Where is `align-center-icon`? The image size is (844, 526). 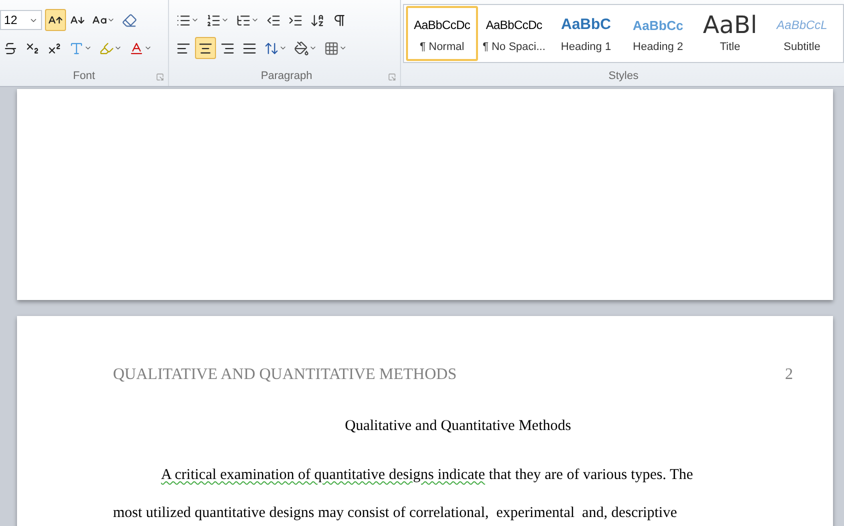
align-center-icon is located at coordinates (205, 48).